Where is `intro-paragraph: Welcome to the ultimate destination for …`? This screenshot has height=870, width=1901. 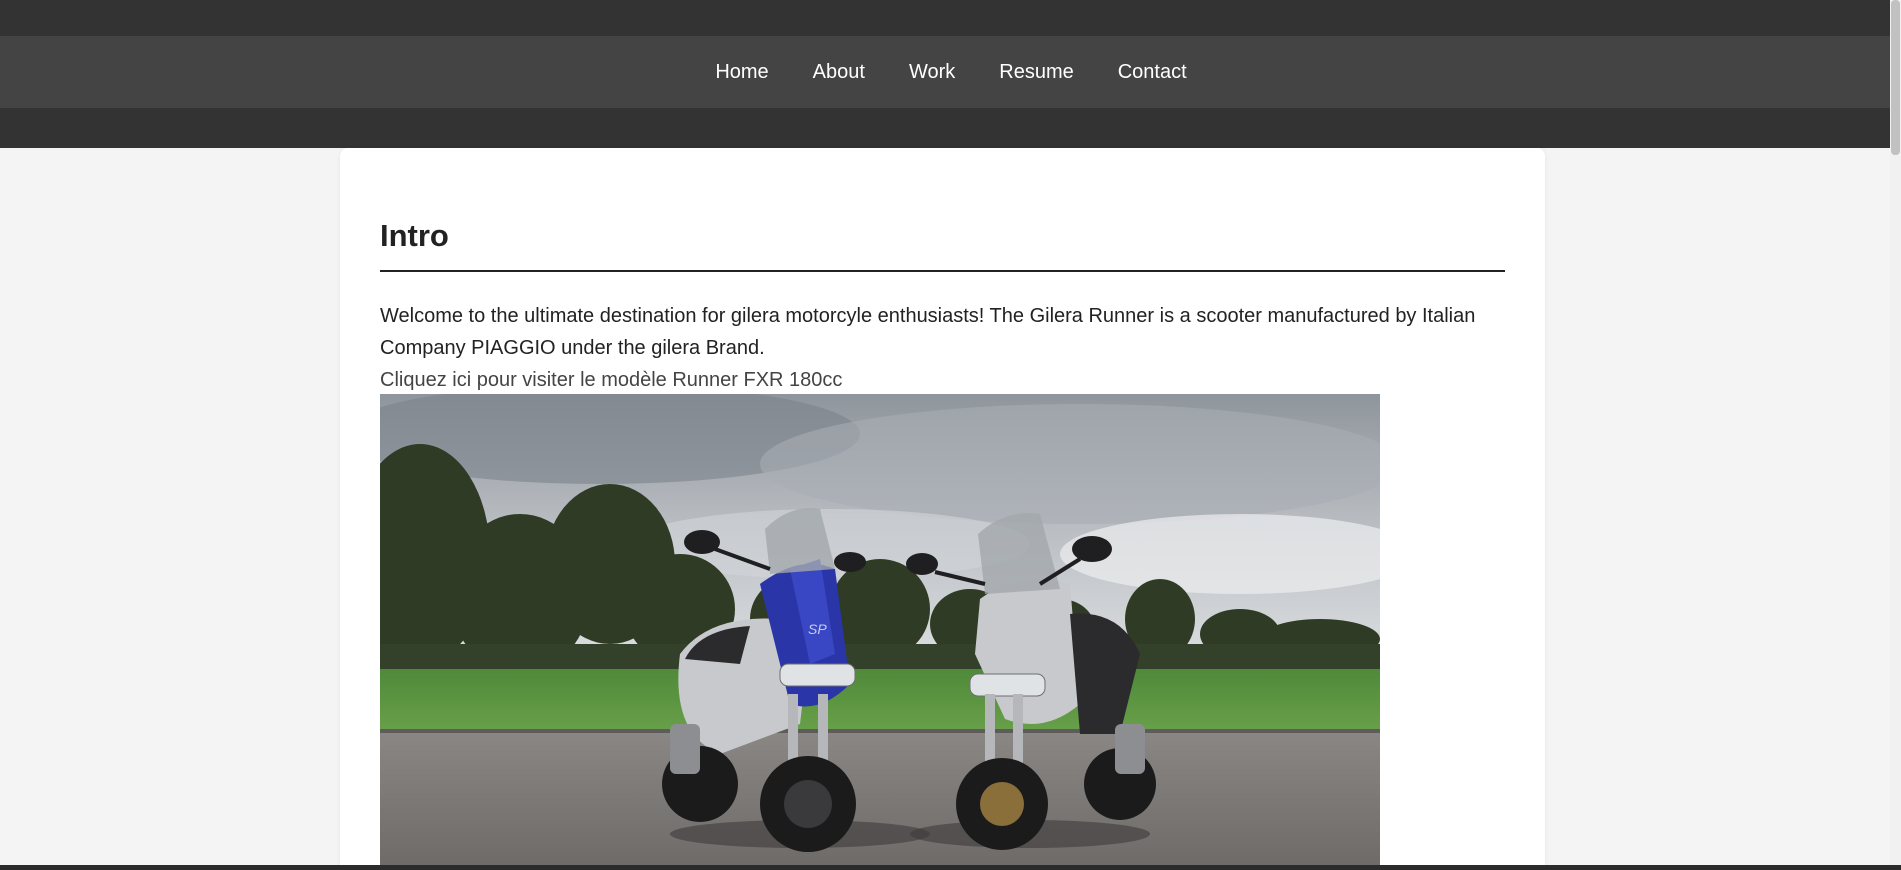
intro-paragraph: Welcome to the ultimate destination for … is located at coordinates (928, 332).